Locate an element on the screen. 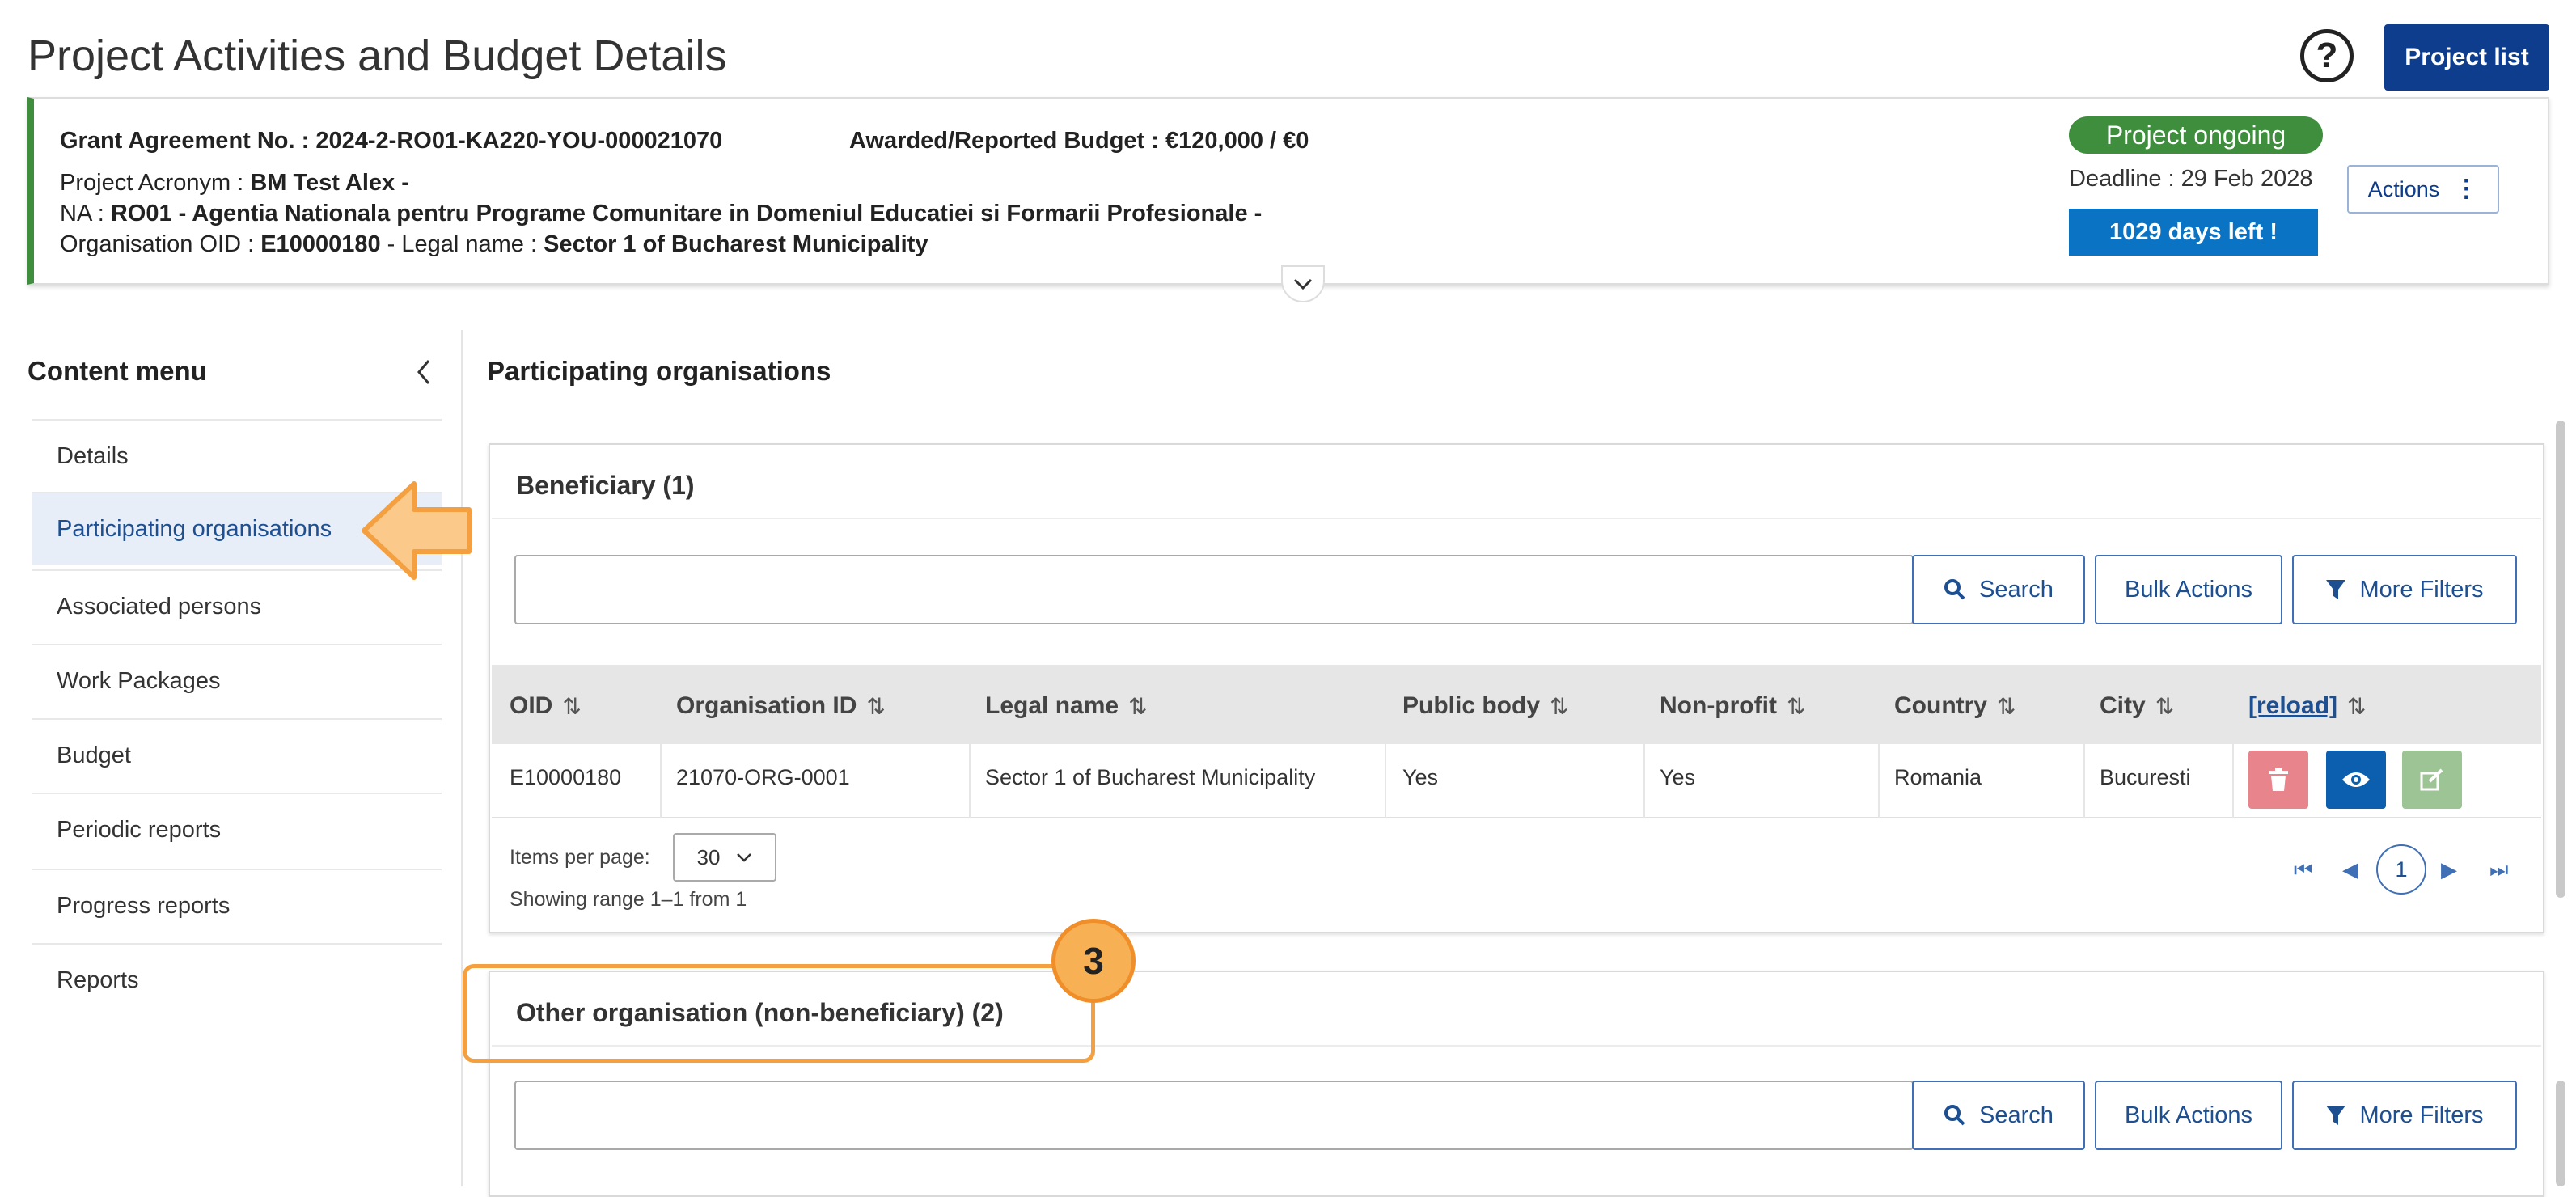 The image size is (2576, 1197). column-header-oid: OID ⇅ is located at coordinates (546, 706).